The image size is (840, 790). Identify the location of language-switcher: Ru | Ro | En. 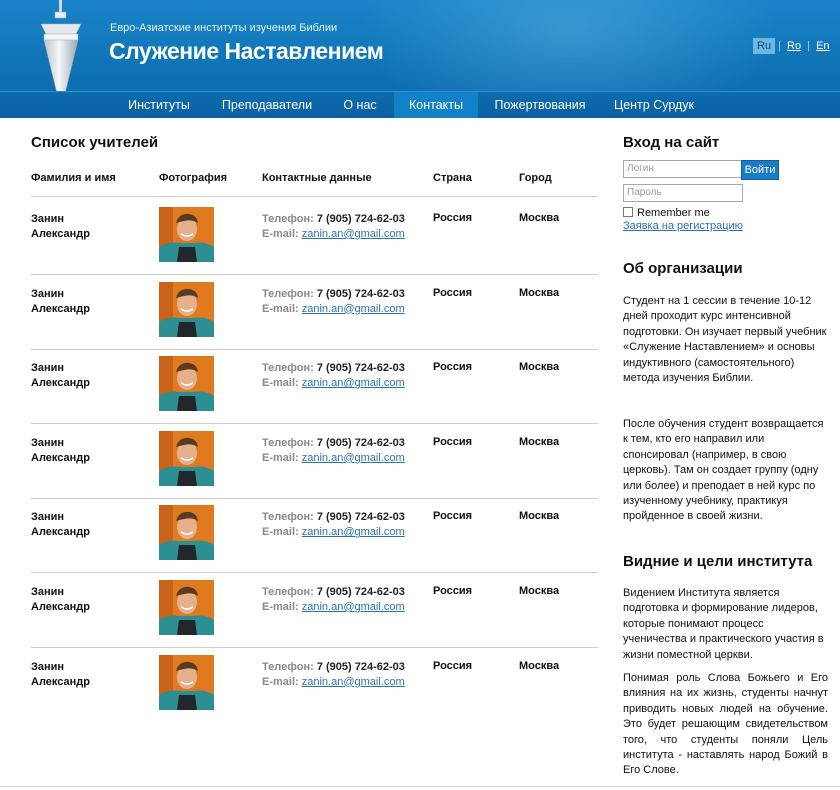
(793, 46).